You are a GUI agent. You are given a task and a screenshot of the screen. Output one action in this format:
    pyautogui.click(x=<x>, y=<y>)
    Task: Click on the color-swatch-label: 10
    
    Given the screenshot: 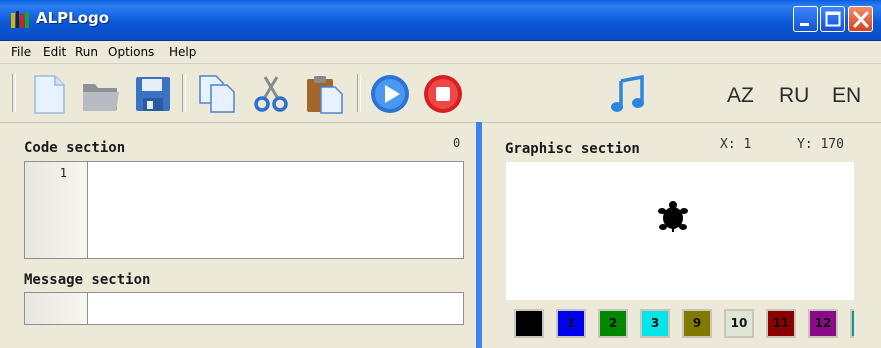 What is the action you would take?
    pyautogui.click(x=739, y=323)
    